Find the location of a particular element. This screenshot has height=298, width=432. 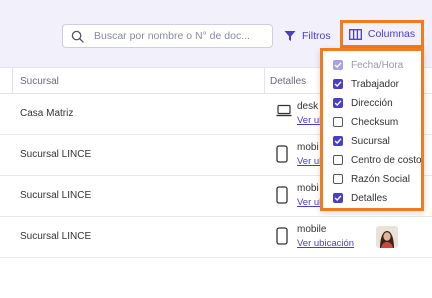

columns-button: Columnas is located at coordinates (382, 34).